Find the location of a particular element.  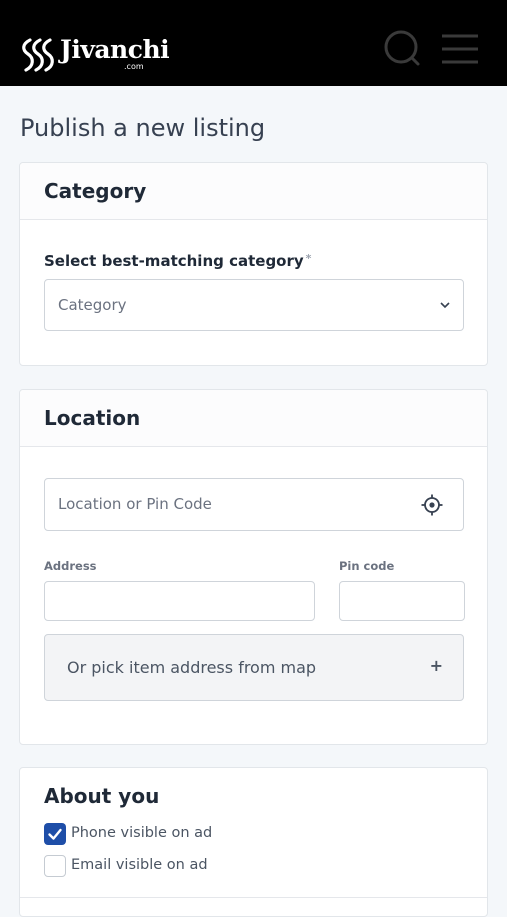

logo-text: Jivanchi is located at coordinates (115, 49).